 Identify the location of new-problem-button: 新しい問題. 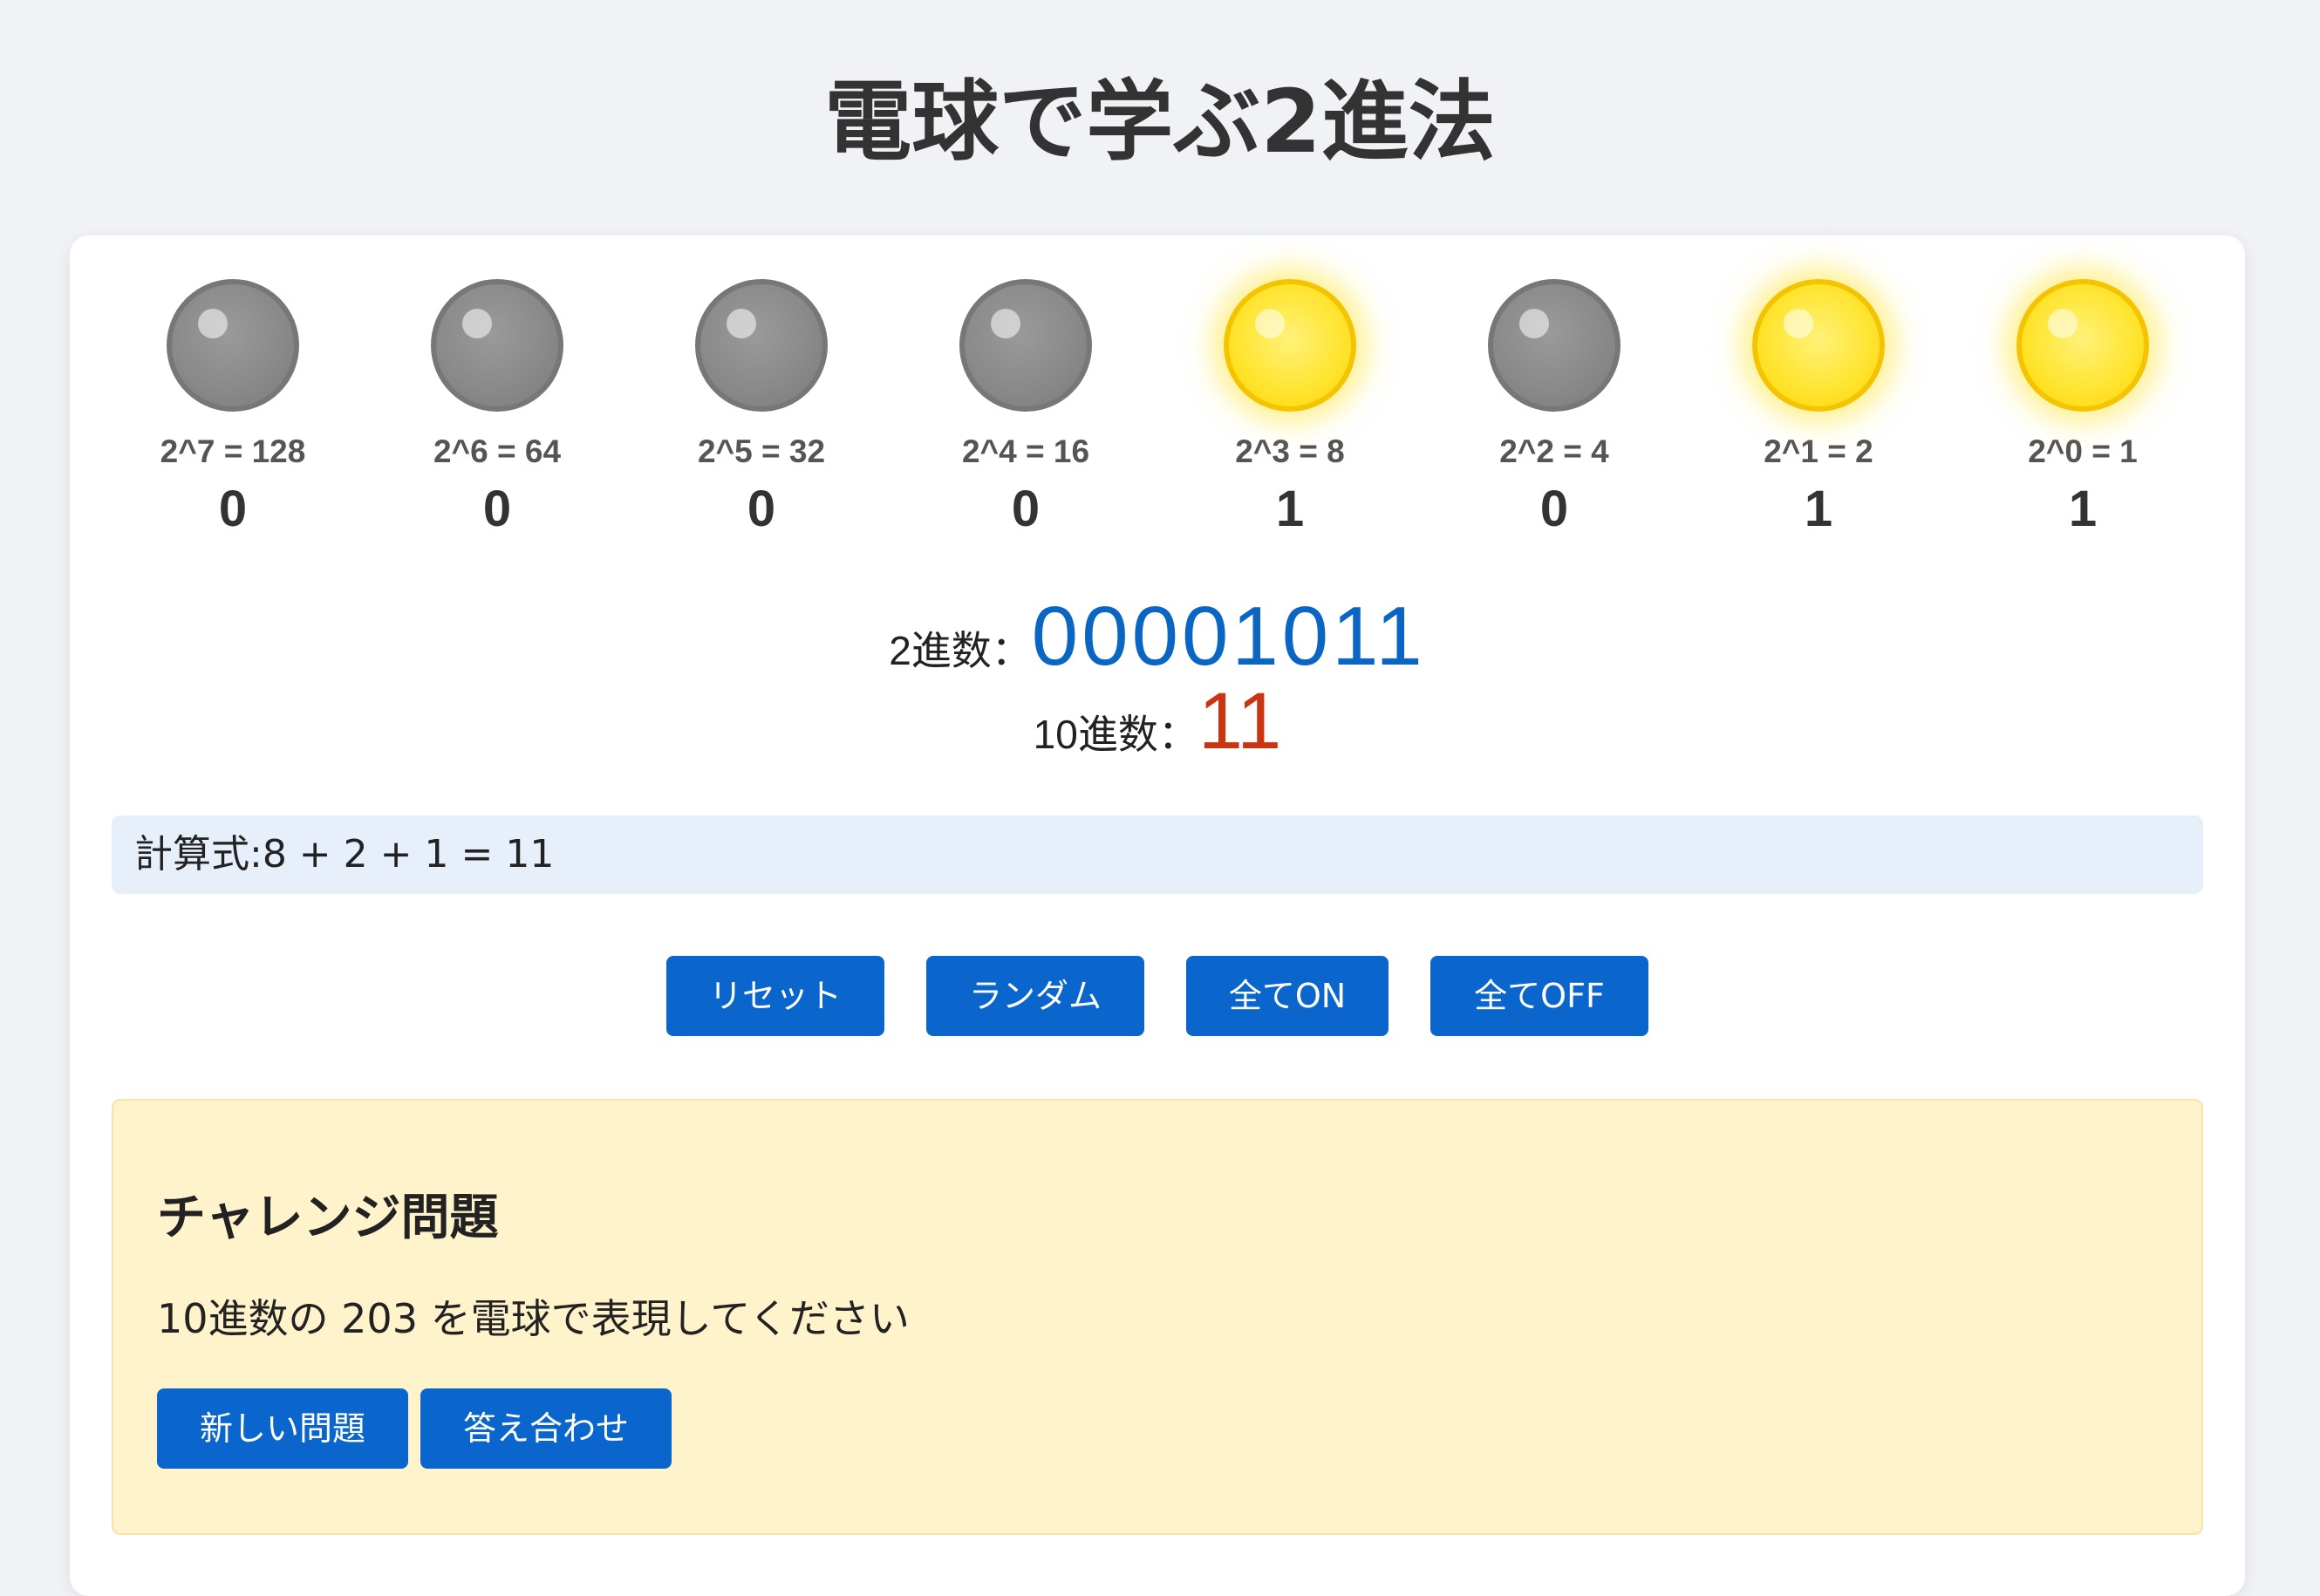
(282, 1429).